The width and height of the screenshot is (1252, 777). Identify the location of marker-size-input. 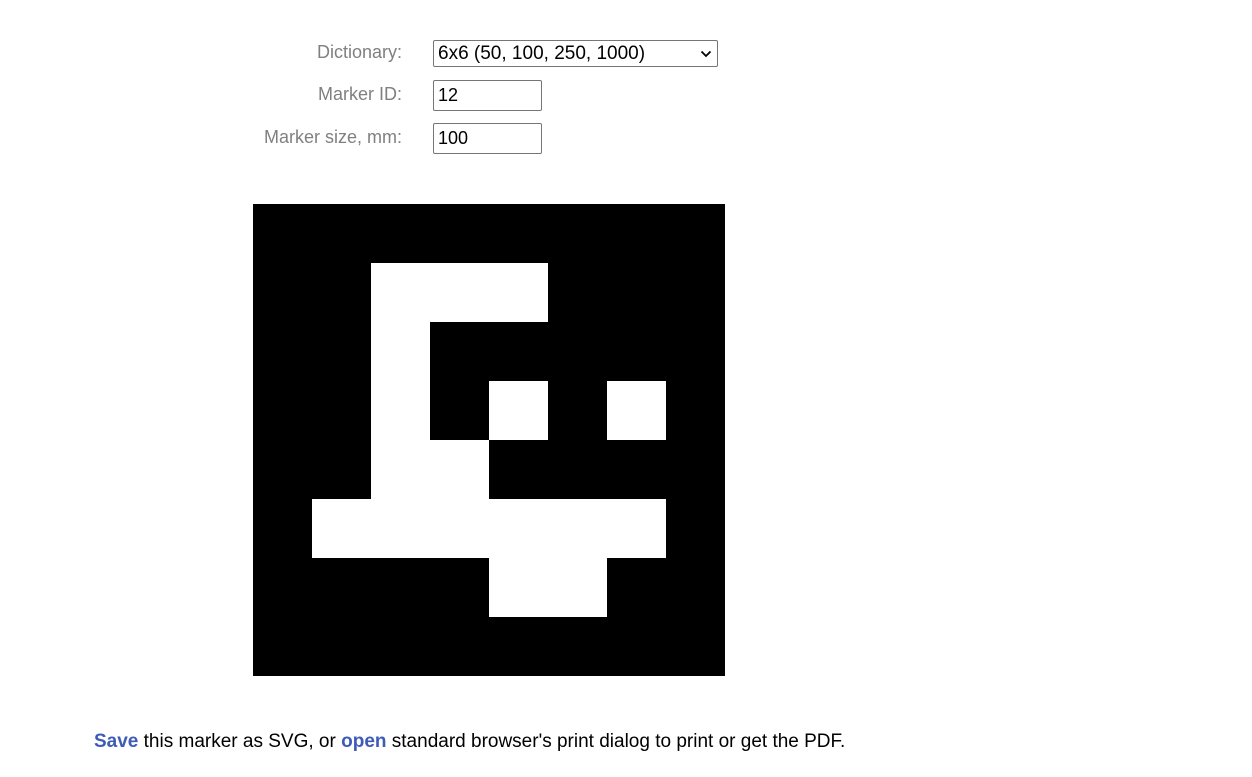
(487, 138).